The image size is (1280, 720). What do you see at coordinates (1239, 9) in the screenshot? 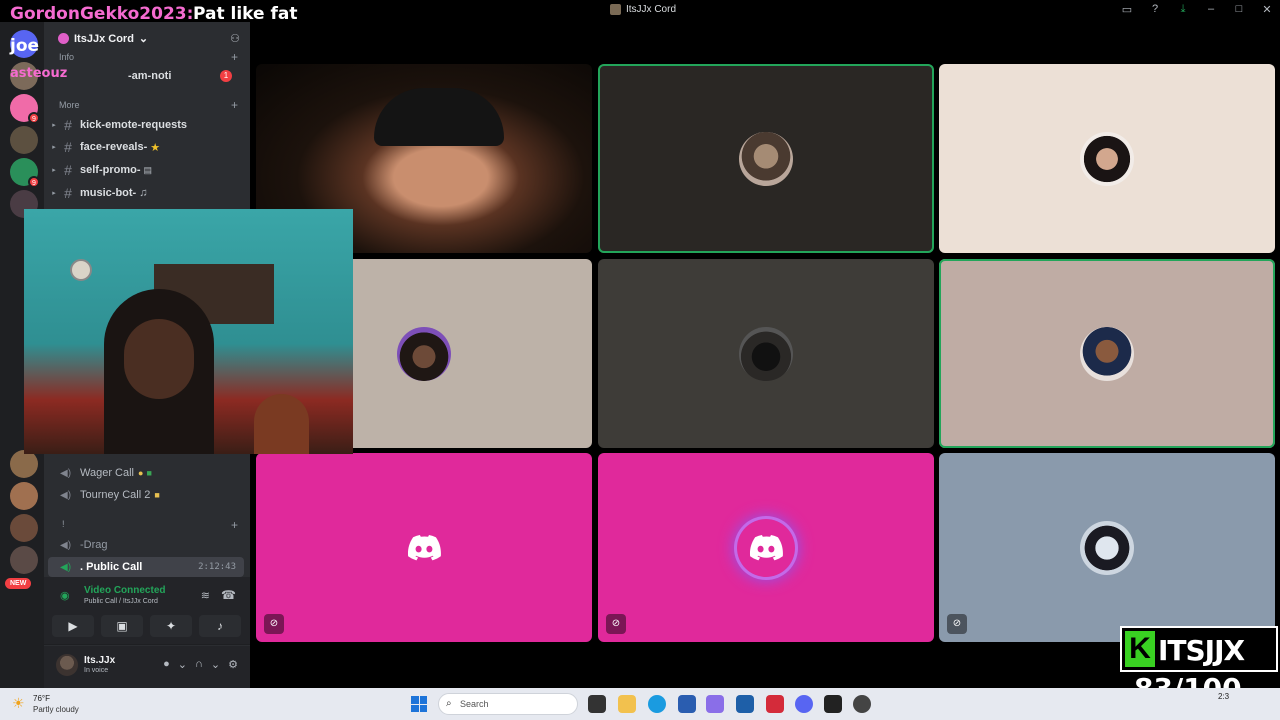
I see `maximize-button: □` at bounding box center [1239, 9].